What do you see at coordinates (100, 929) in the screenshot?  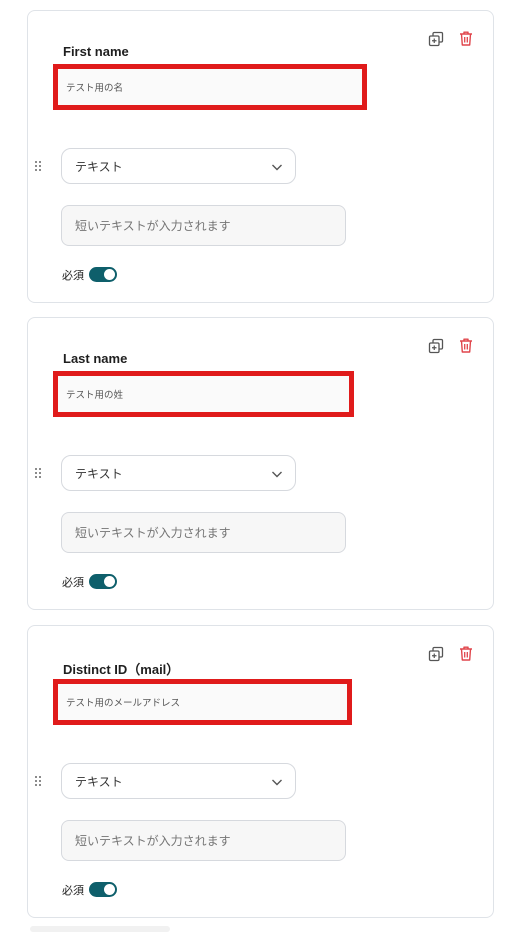 I see `next-card-edge` at bounding box center [100, 929].